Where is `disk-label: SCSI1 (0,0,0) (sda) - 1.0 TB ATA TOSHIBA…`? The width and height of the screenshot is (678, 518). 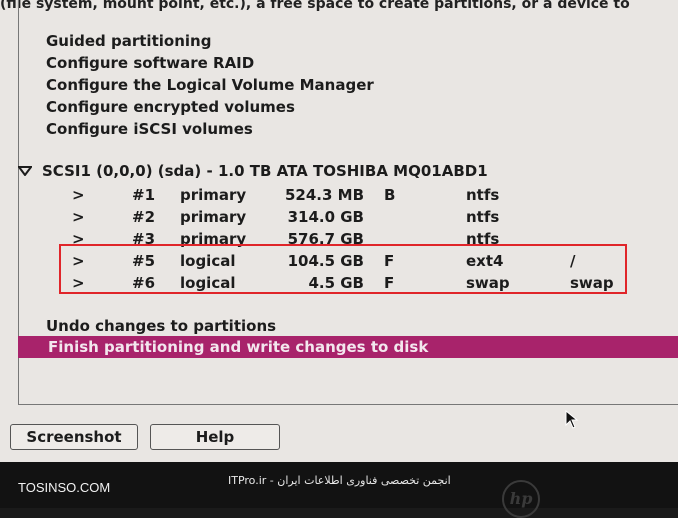 disk-label: SCSI1 (0,0,0) (sda) - 1.0 TB ATA TOSHIBA… is located at coordinates (265, 171).